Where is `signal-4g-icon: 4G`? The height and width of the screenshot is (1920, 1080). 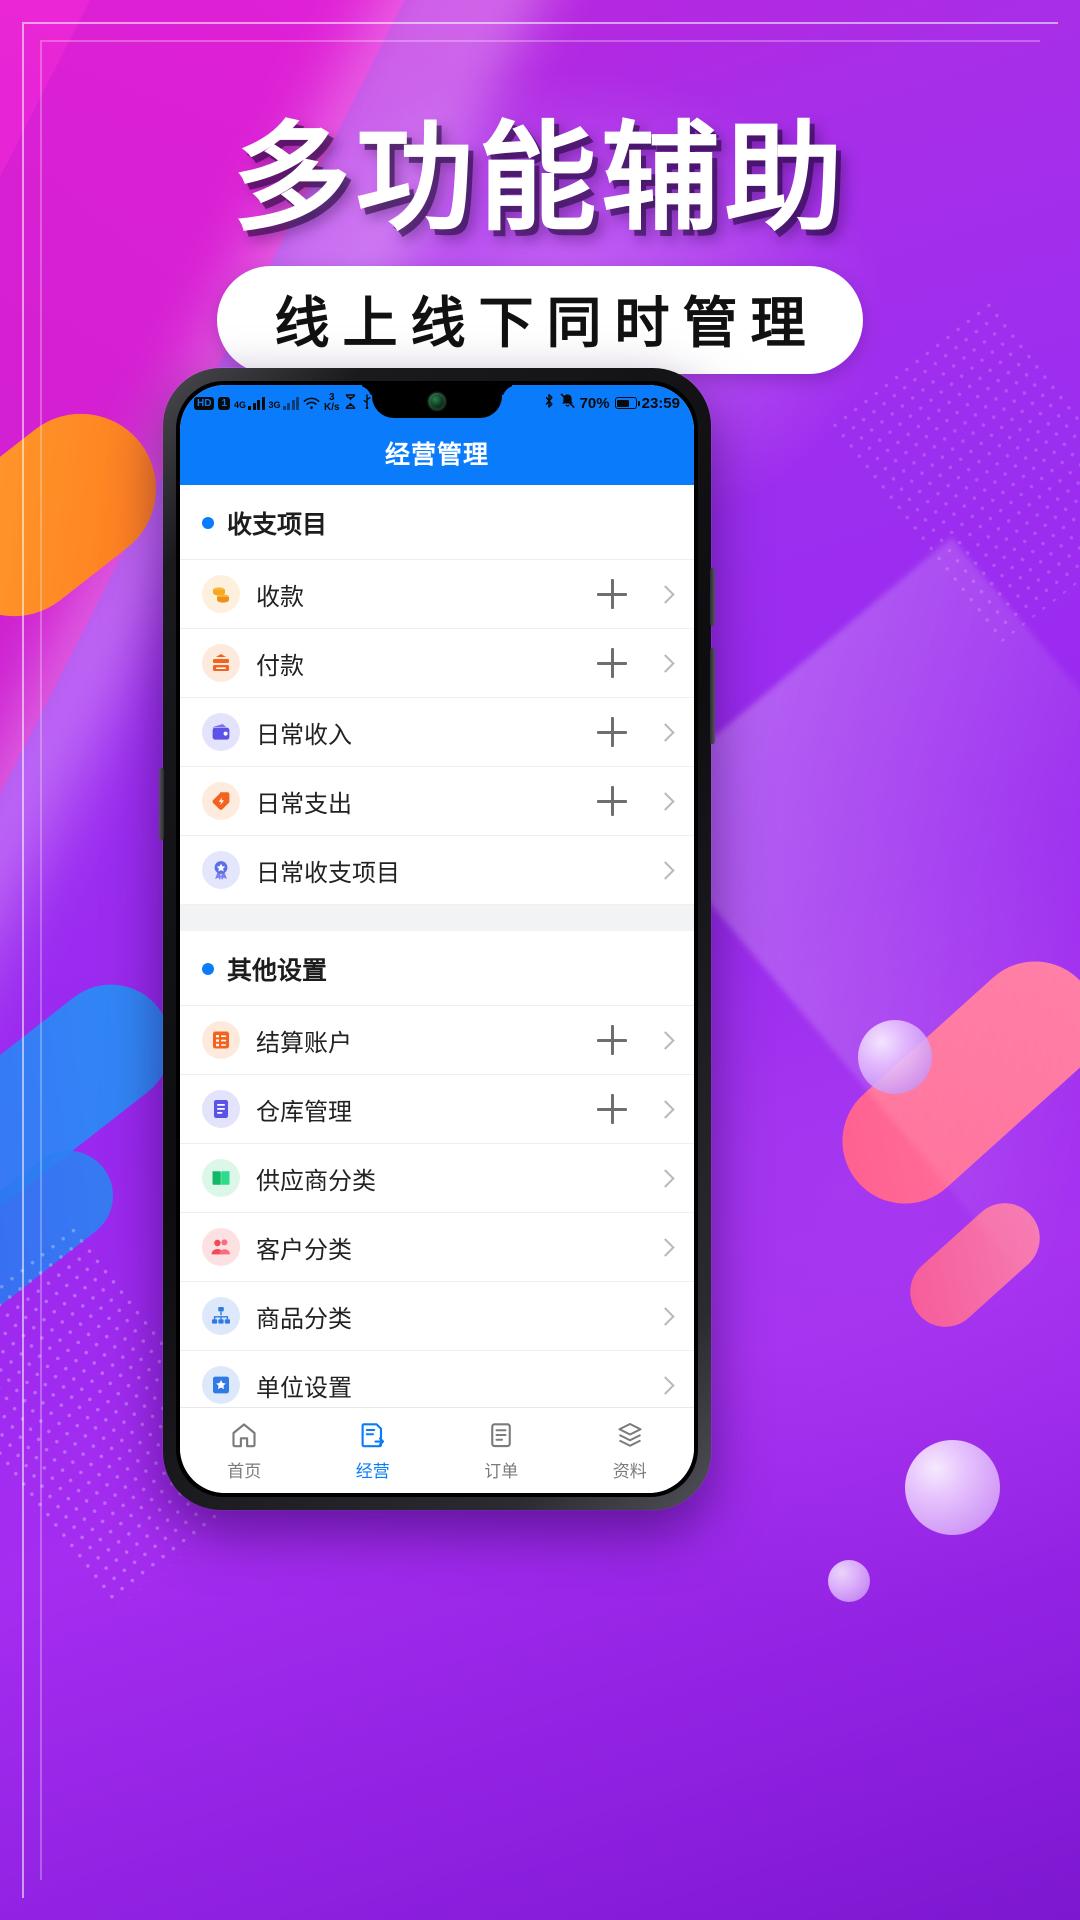 signal-4g-icon: 4G is located at coordinates (249, 403).